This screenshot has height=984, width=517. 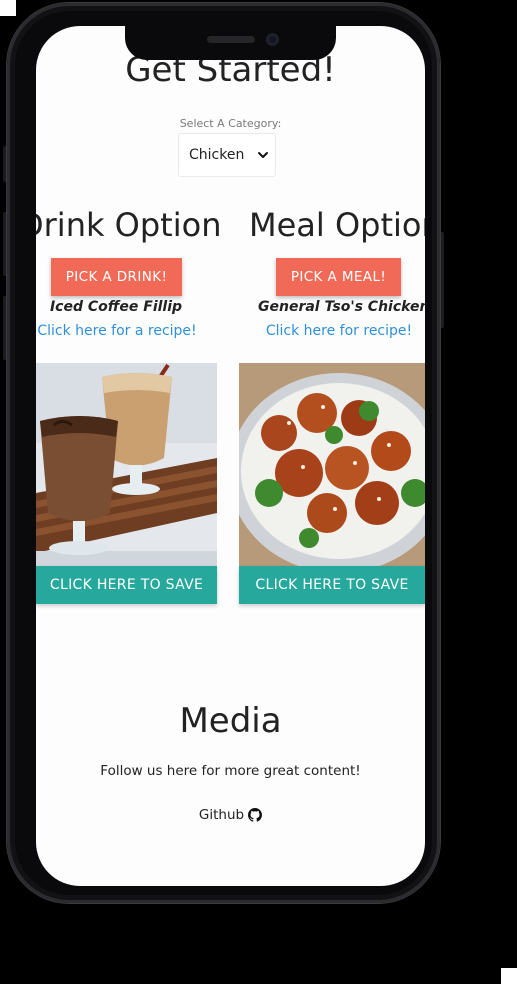 What do you see at coordinates (129, 225) in the screenshot?
I see `drink-option-heading: Drink Option` at bounding box center [129, 225].